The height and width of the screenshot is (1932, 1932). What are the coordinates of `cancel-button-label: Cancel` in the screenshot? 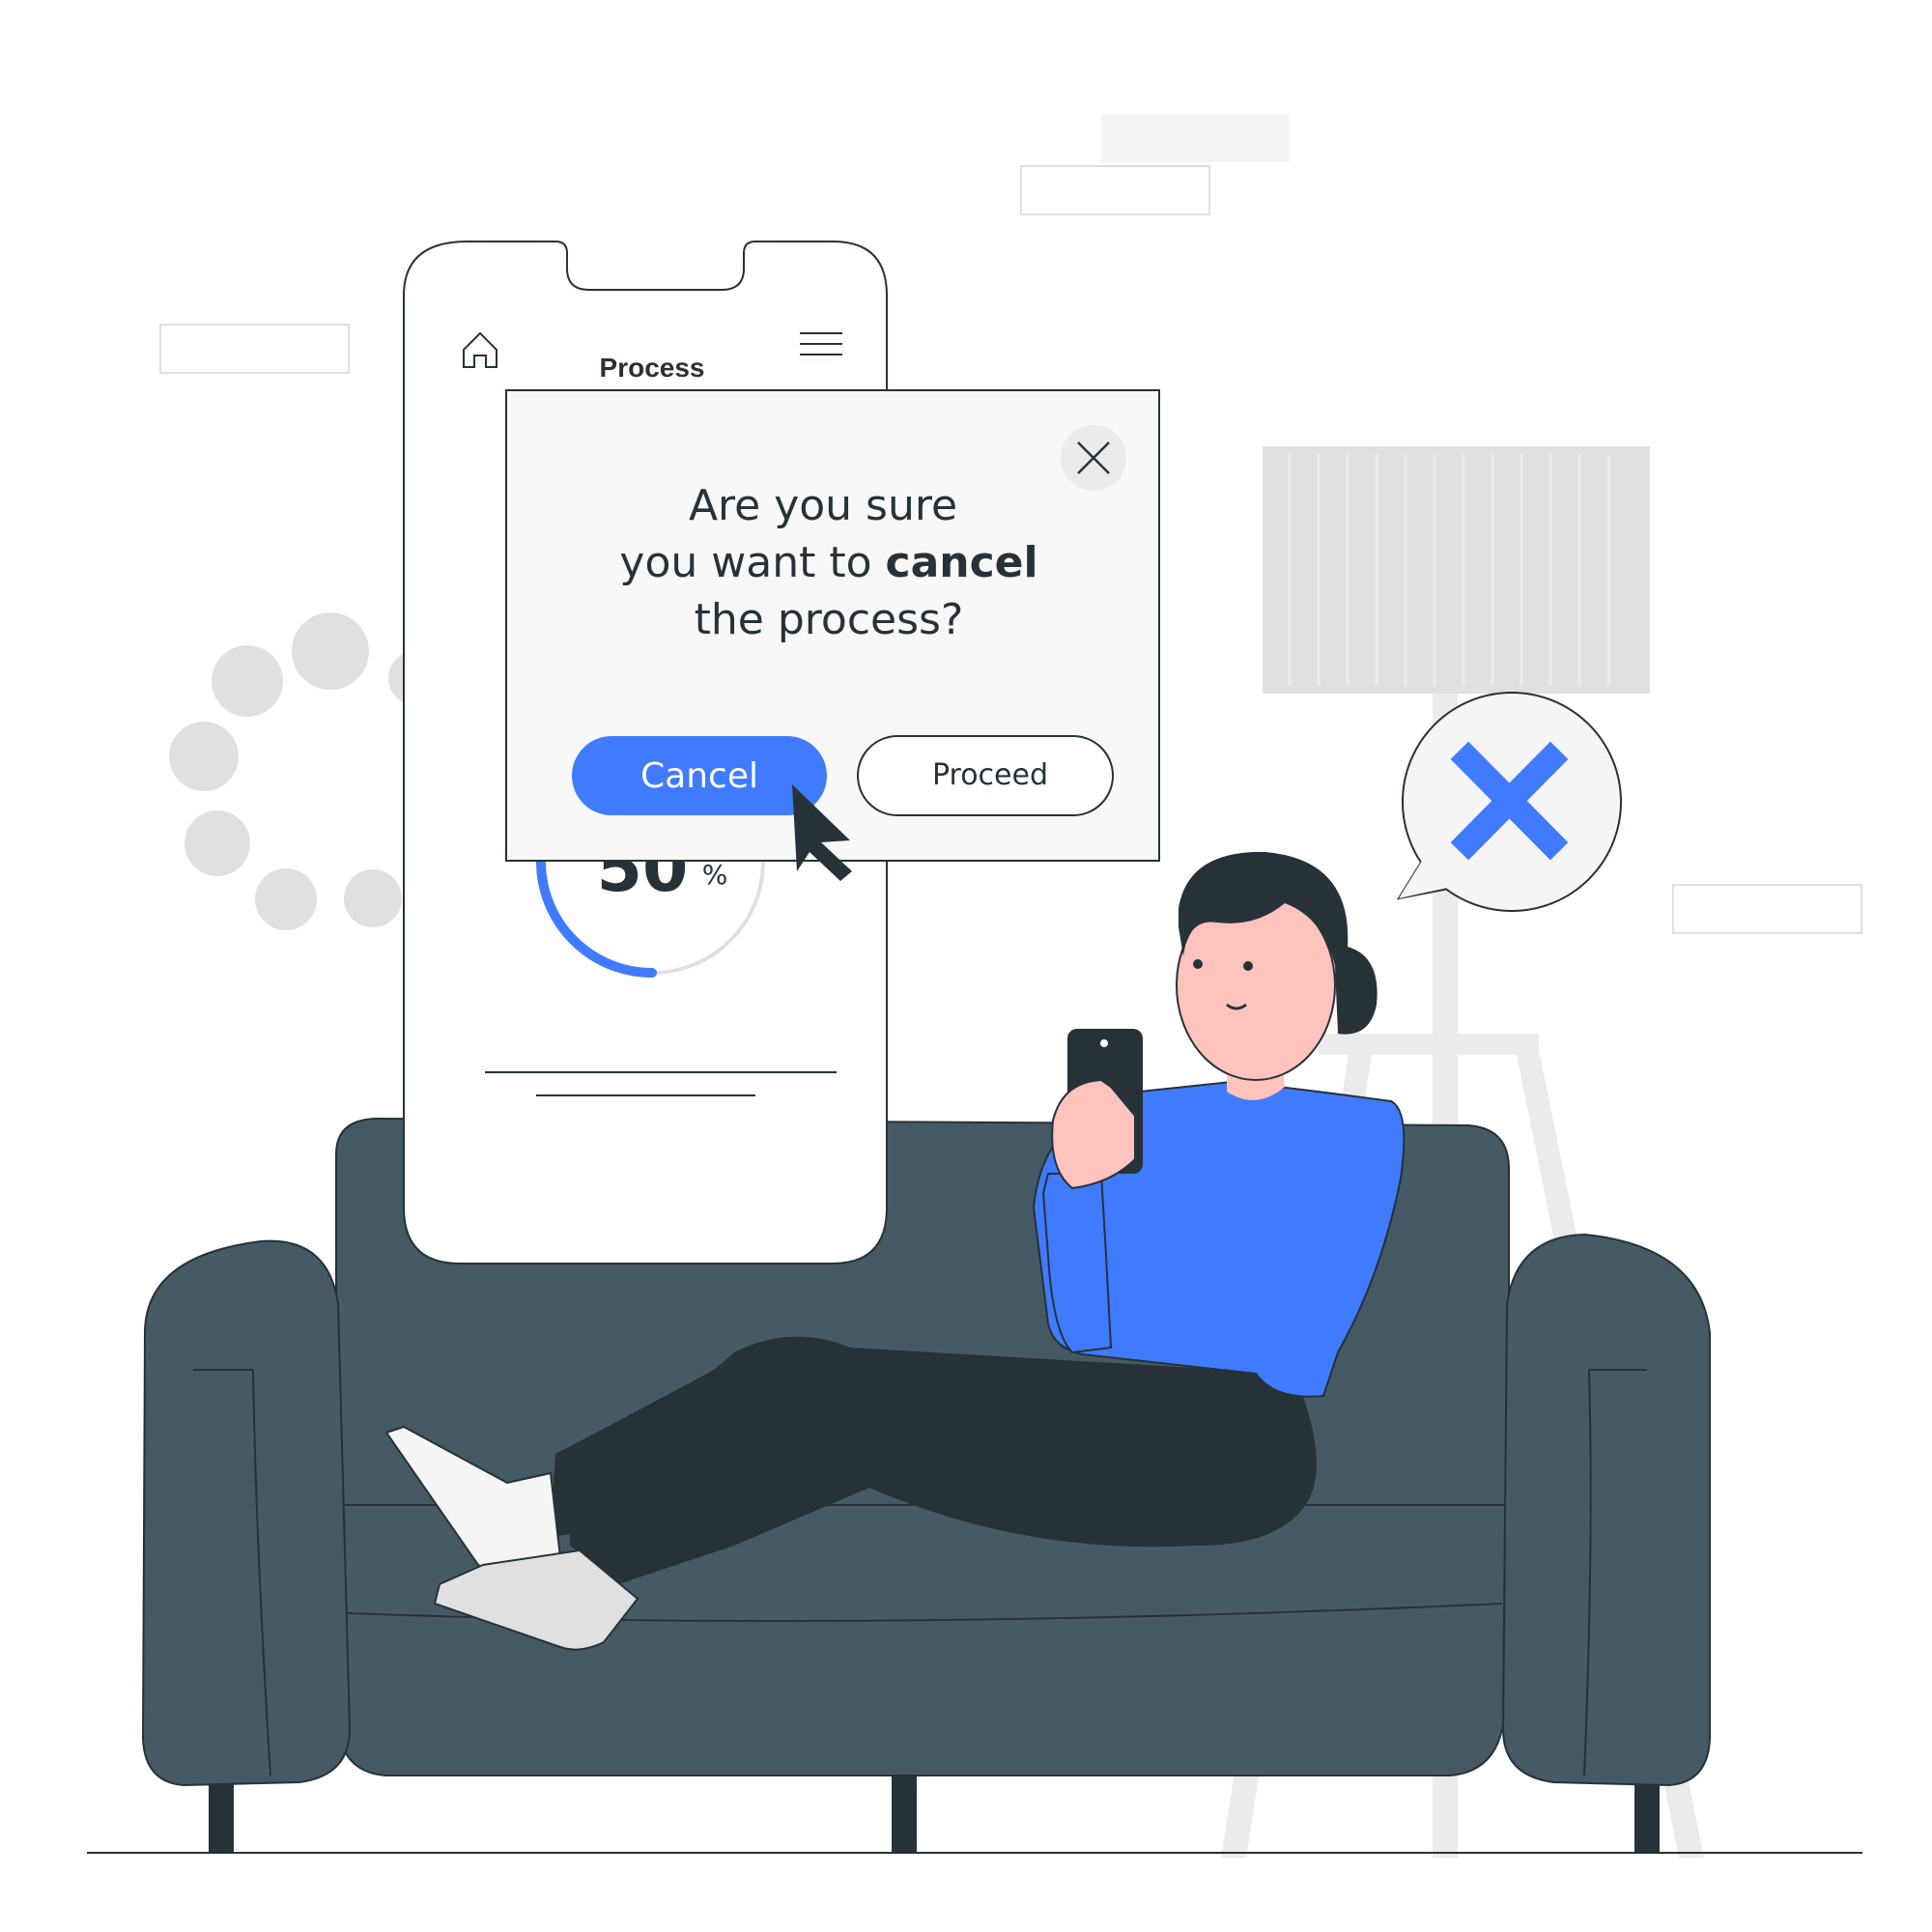 It's located at (699, 776).